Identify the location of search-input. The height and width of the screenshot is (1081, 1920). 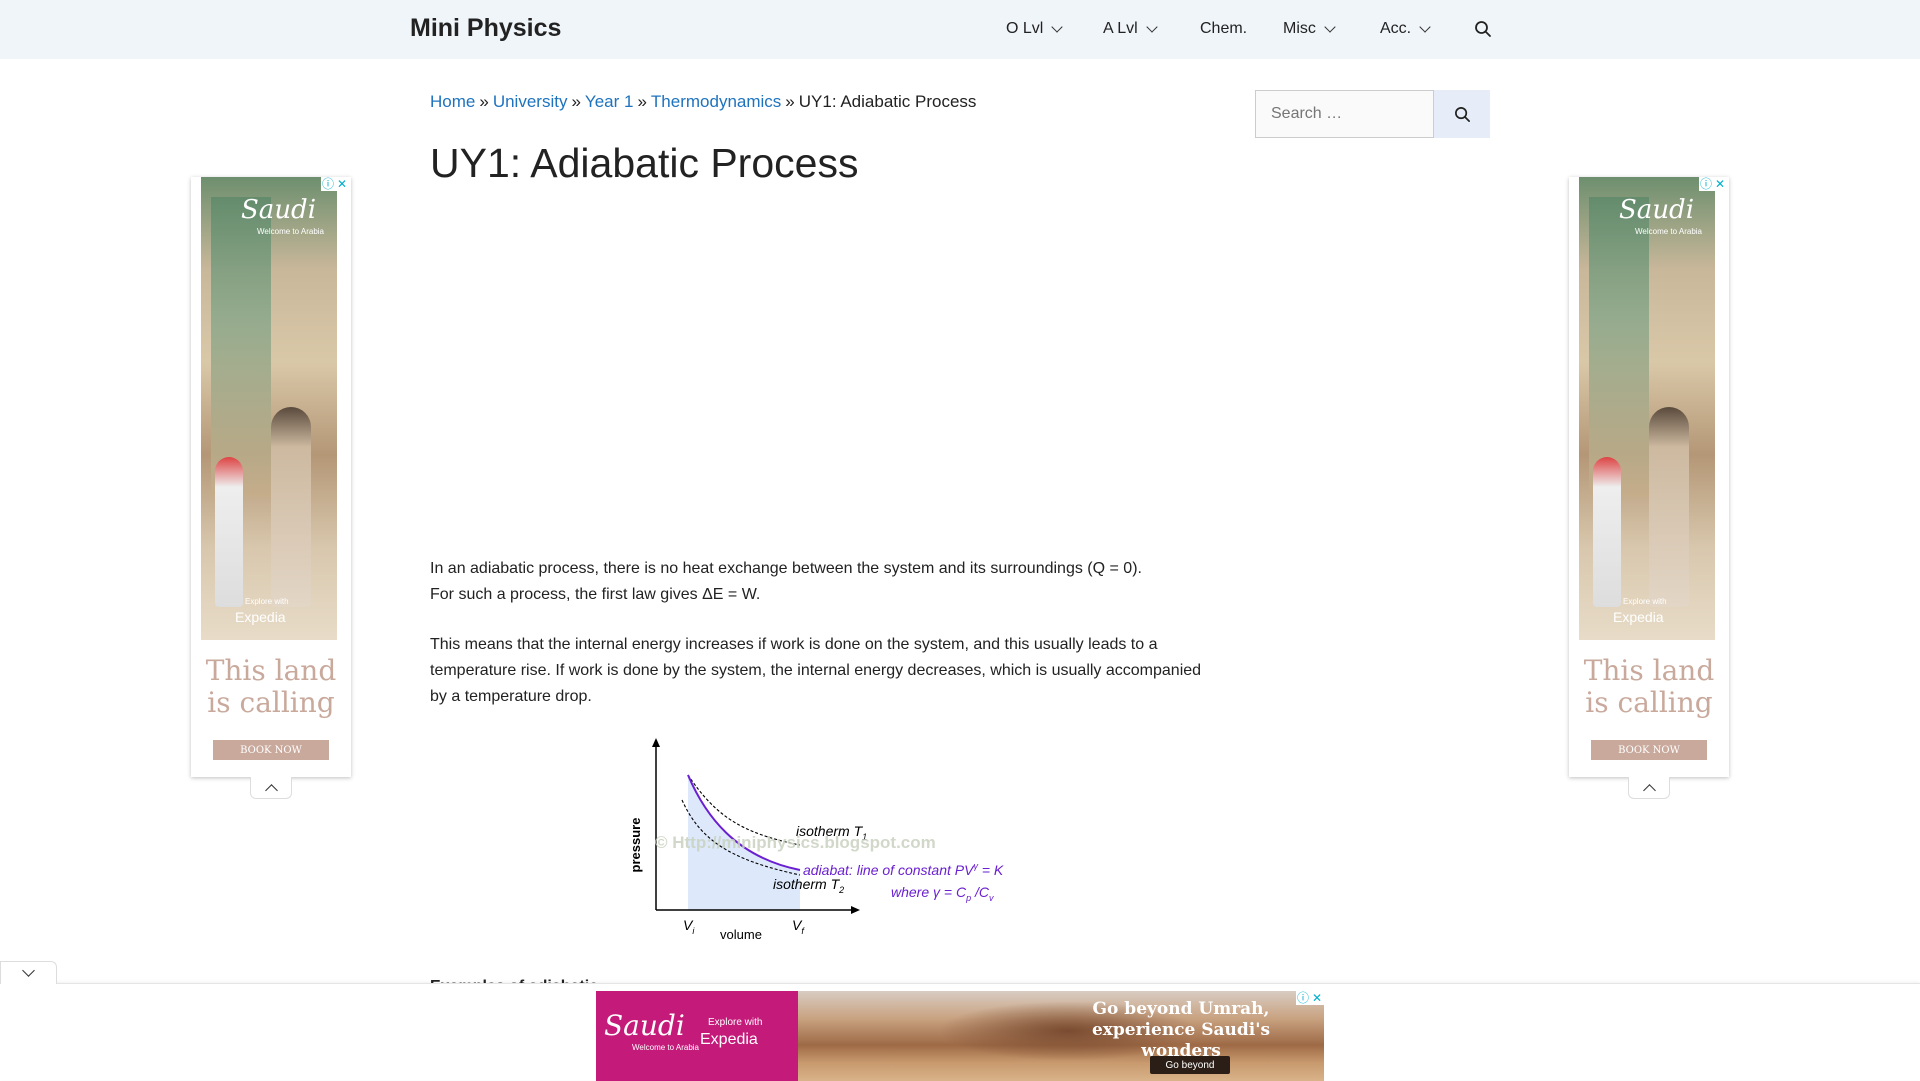
(1344, 114).